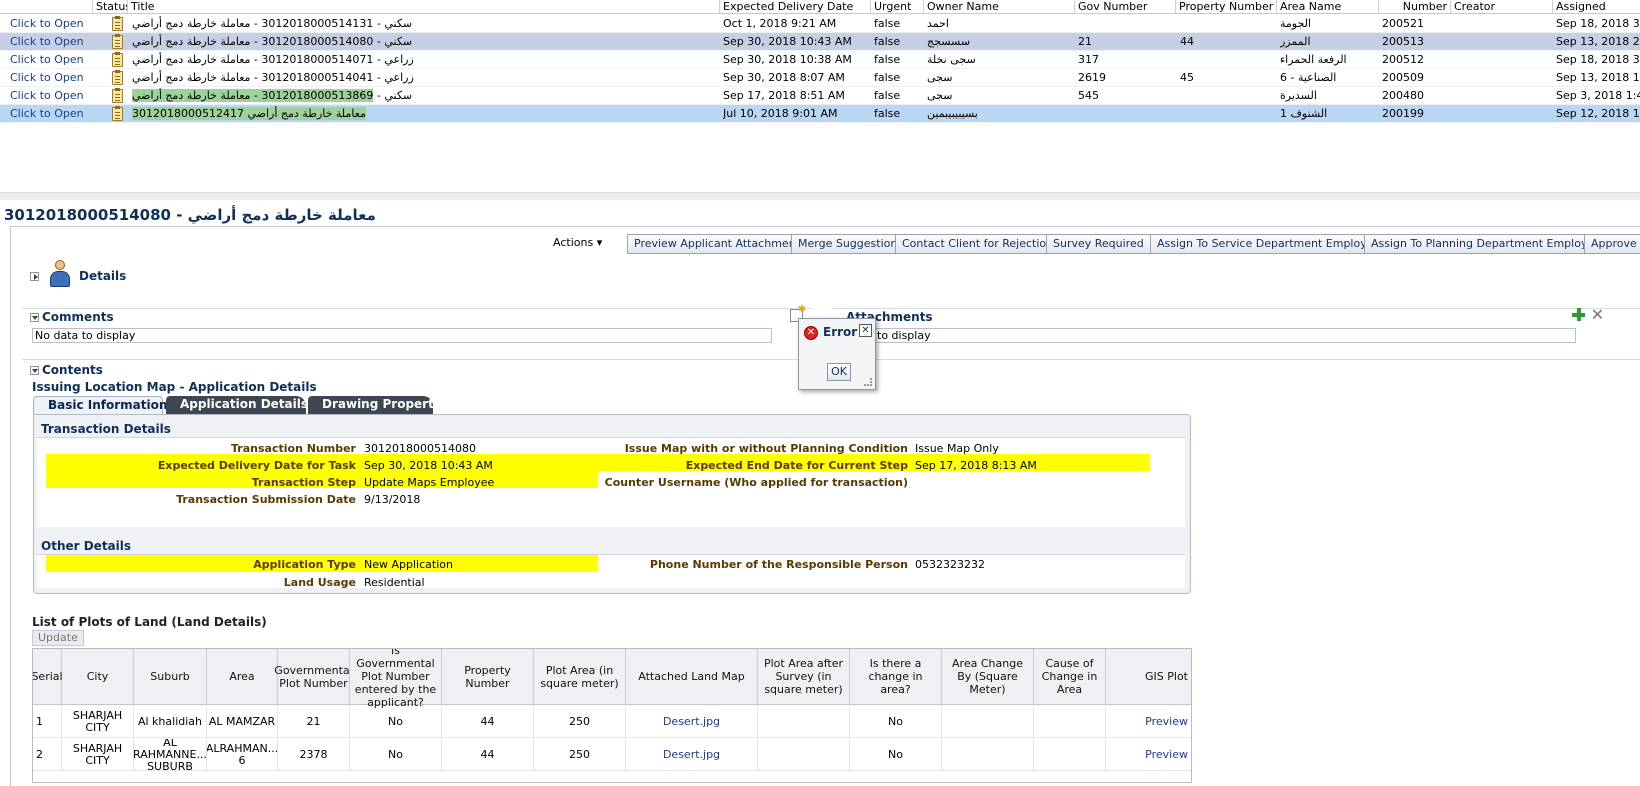  What do you see at coordinates (380, 405) in the screenshot?
I see `tab-drawing-properties: Drawing Properties` at bounding box center [380, 405].